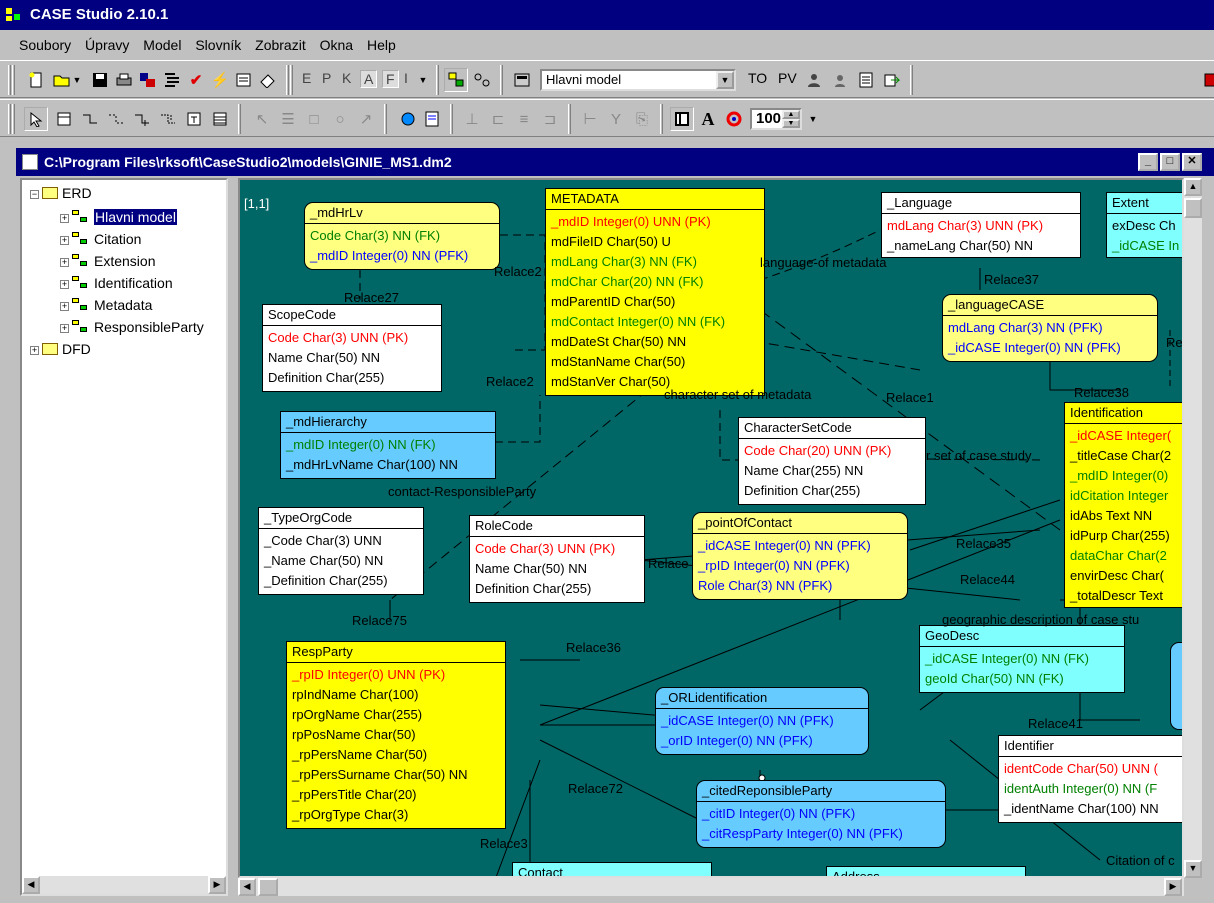  I want to click on eraser-icon, so click(268, 80).